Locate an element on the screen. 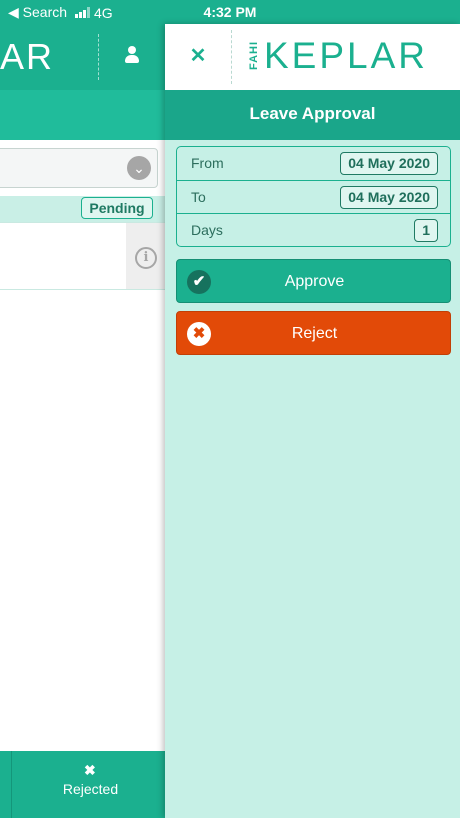 The height and width of the screenshot is (818, 460). approve-label: Approve is located at coordinates (314, 281).